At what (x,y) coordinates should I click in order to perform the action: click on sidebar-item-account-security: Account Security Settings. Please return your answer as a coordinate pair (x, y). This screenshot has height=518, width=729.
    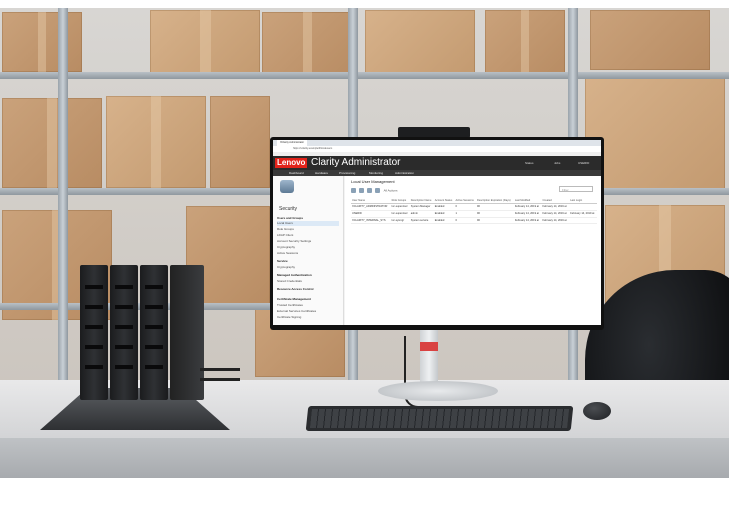
    Looking at the image, I should click on (308, 241).